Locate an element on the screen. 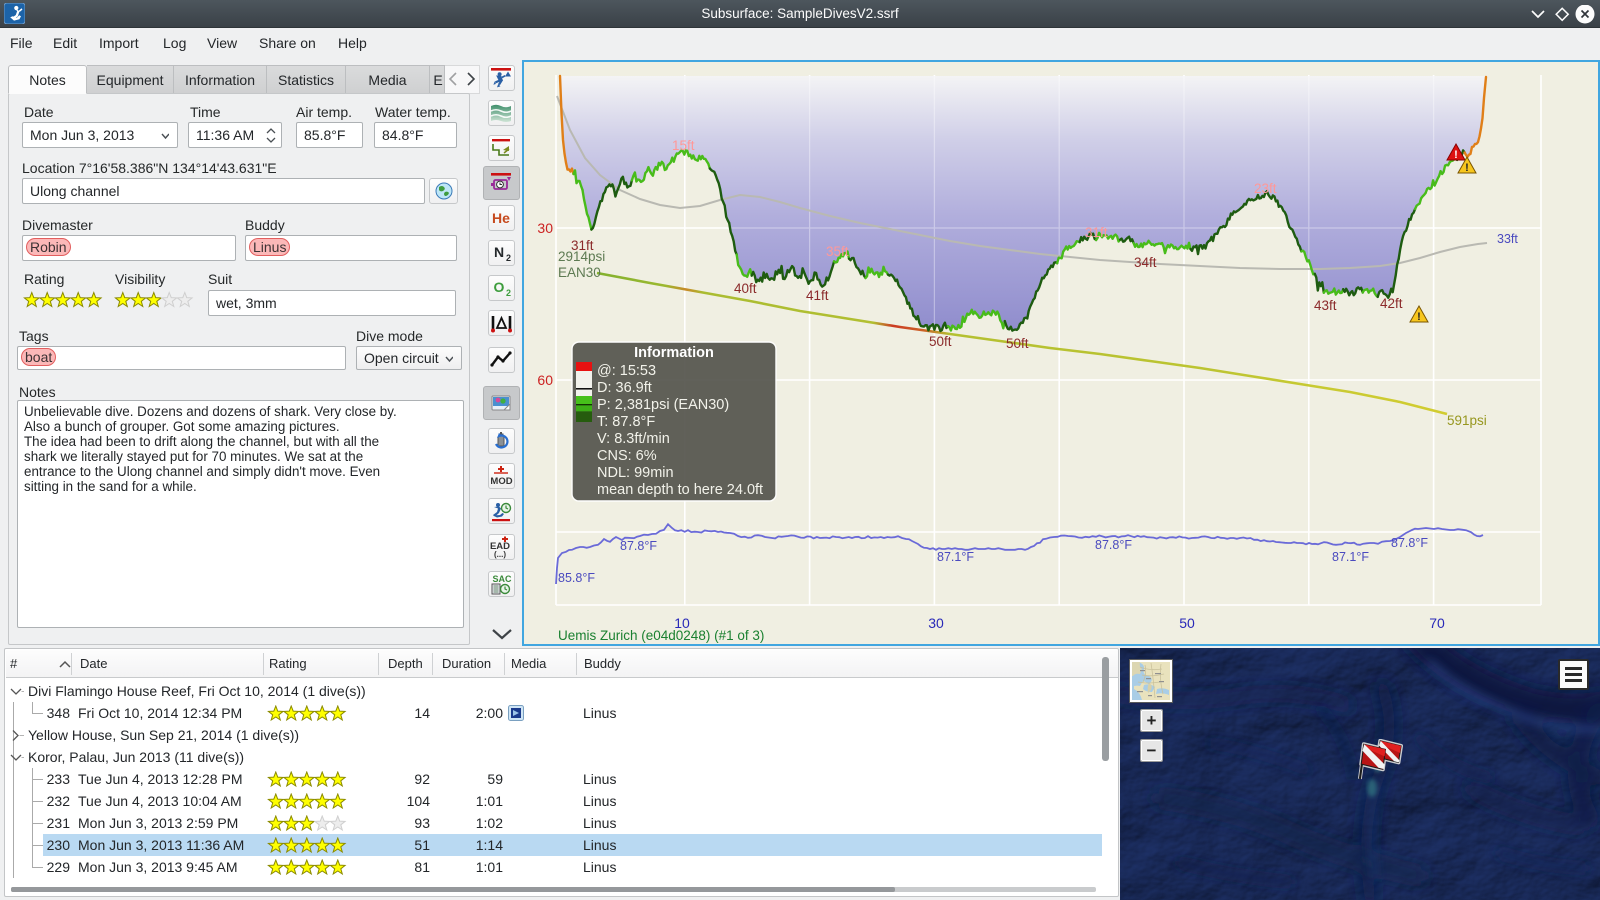 This screenshot has height=900, width=1600. svg-text: He is located at coordinates (501, 218).